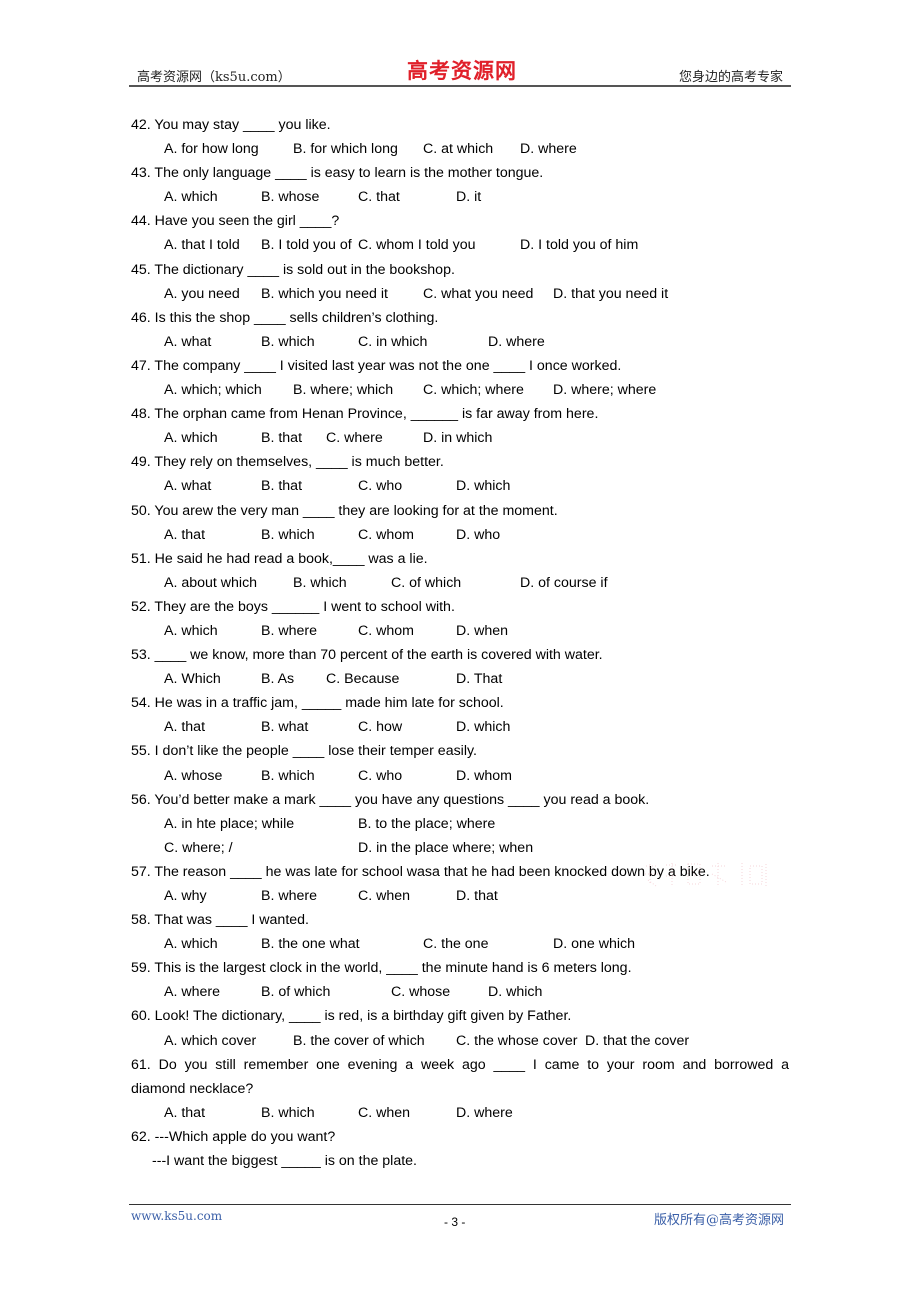 The width and height of the screenshot is (920, 1302). What do you see at coordinates (706, 875) in the screenshot?
I see `watermark-stamp` at bounding box center [706, 875].